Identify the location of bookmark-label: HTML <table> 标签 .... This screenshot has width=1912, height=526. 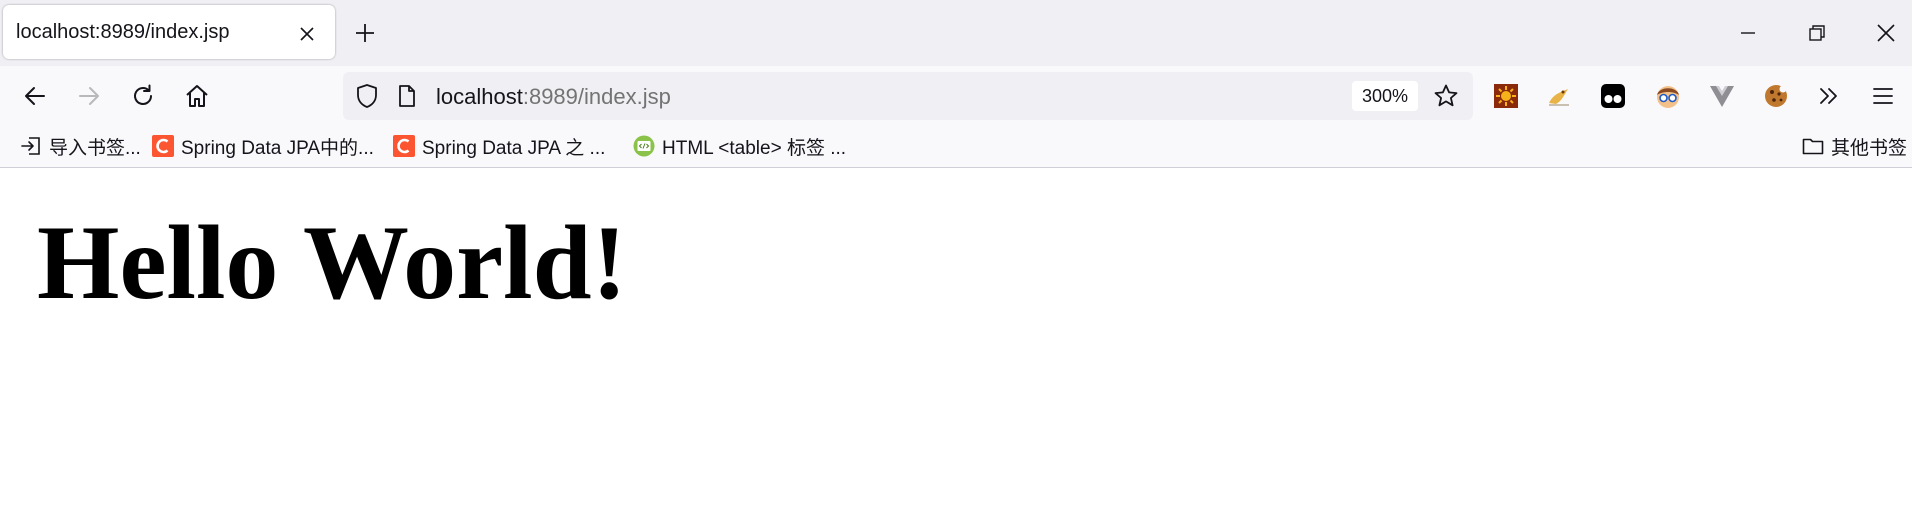
(754, 148).